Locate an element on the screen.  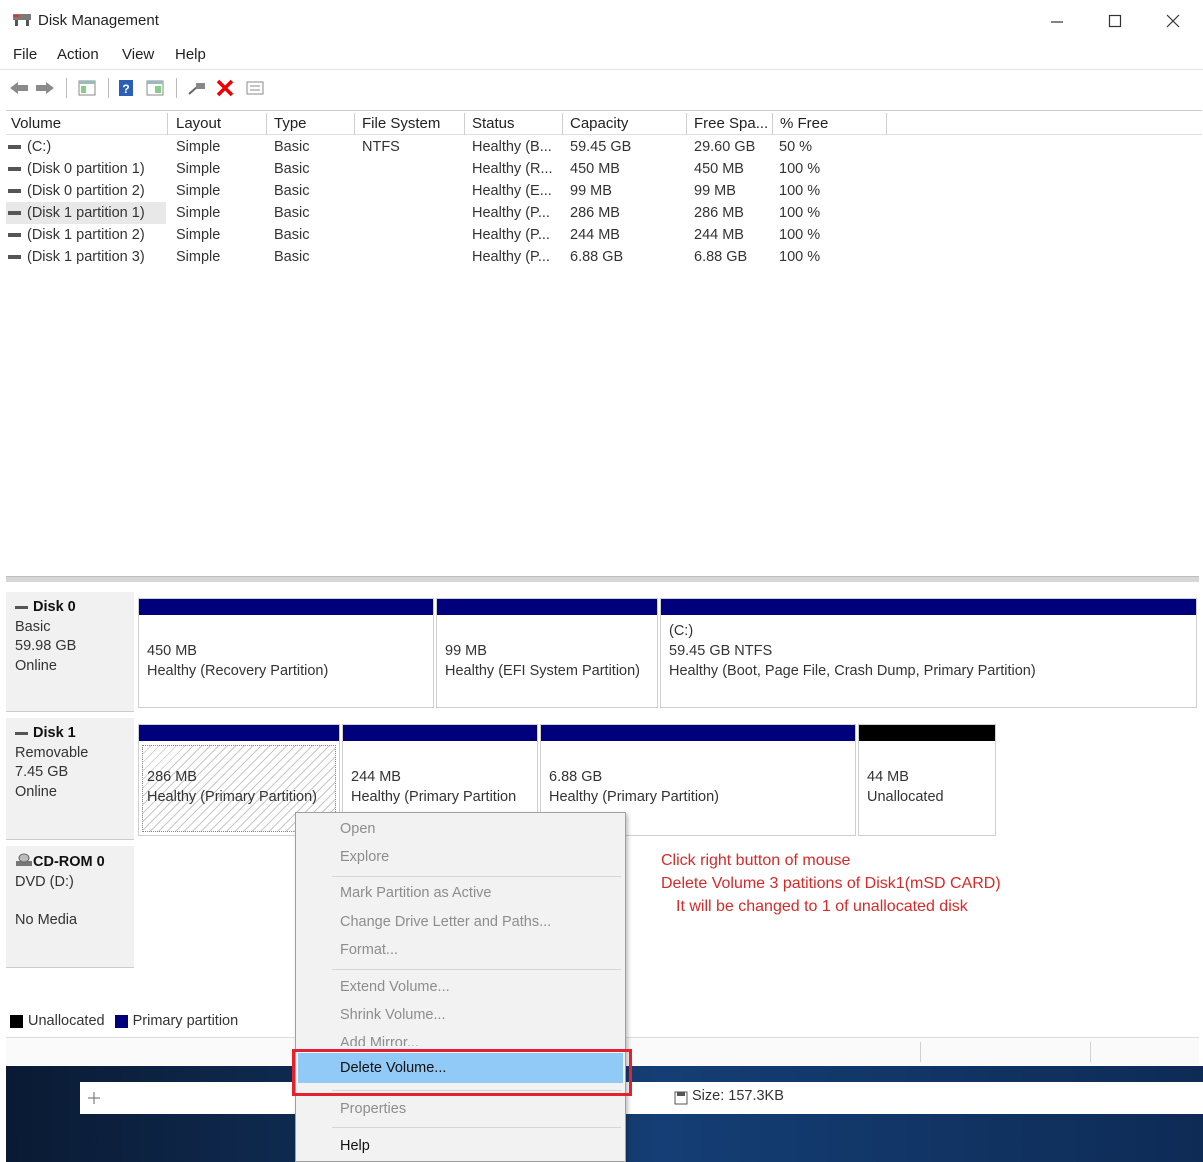
cdrom-state: No Media is located at coordinates (46, 920).